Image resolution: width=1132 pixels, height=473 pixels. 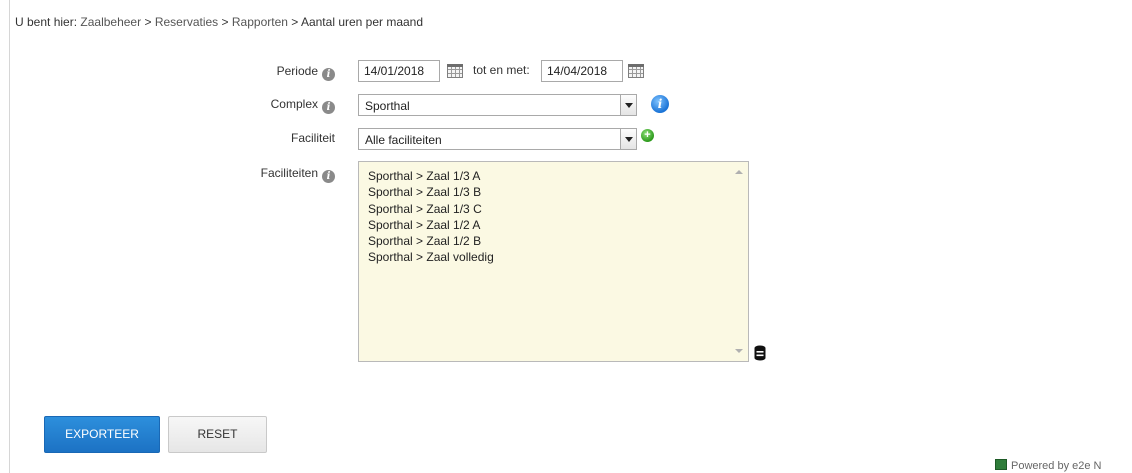 I want to click on breadcrumb-item-zaalbeheer: Zaalbeheer, so click(x=110, y=22).